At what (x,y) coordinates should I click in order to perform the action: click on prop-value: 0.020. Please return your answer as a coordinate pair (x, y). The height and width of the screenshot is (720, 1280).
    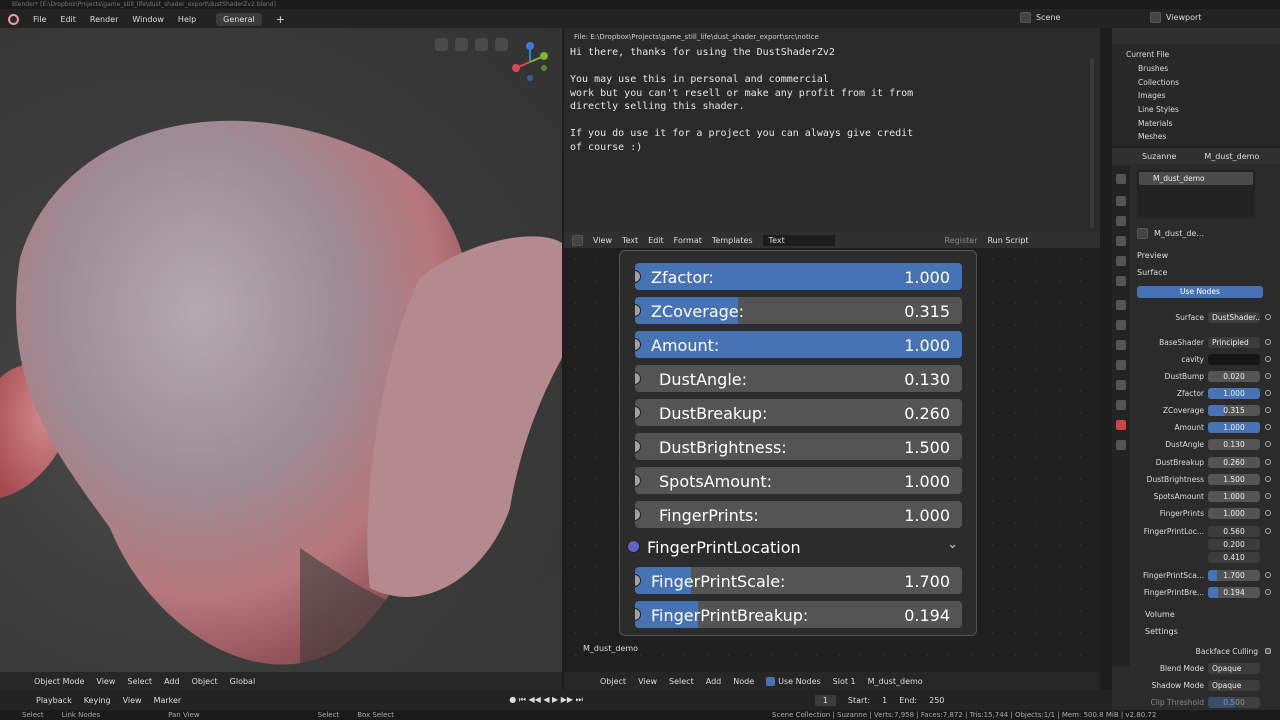
    Looking at the image, I should click on (1234, 376).